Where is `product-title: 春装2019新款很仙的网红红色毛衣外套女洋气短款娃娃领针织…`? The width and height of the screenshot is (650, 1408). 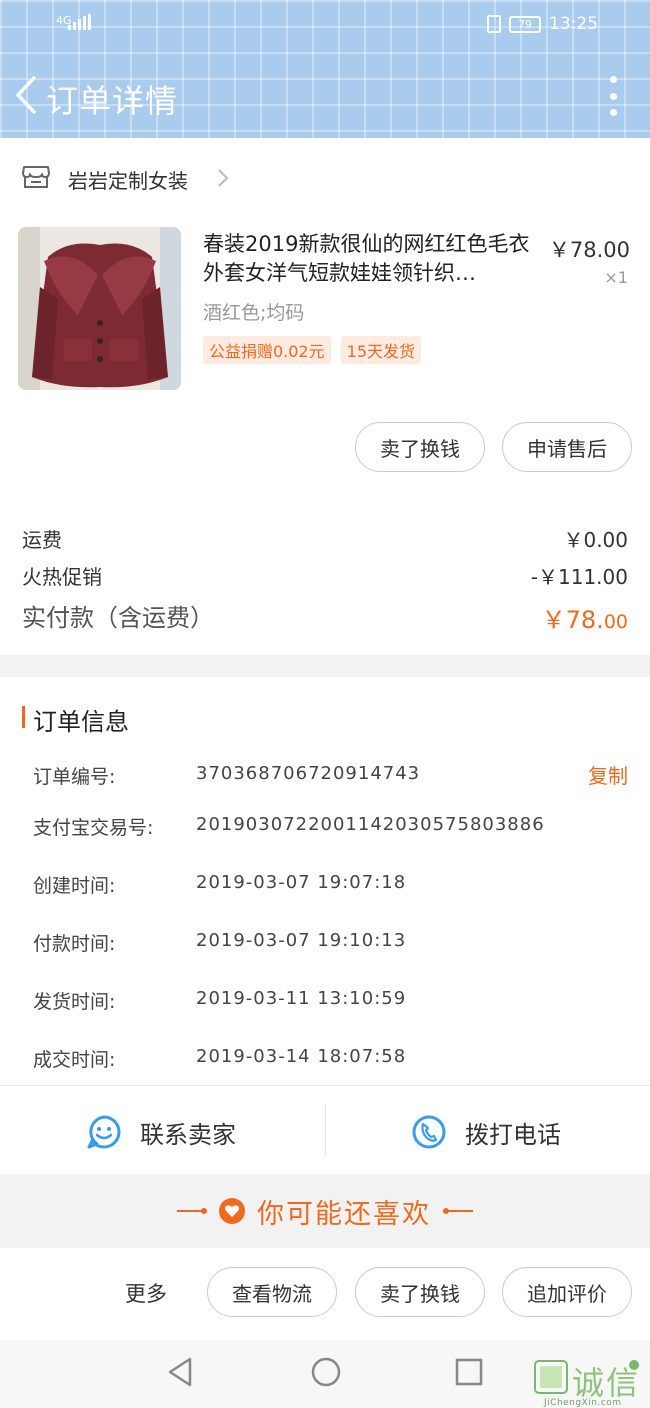
product-title: 春装2019新款很仙的网红红色毛衣外套女洋气短款娃娃领针织… is located at coordinates (373, 259).